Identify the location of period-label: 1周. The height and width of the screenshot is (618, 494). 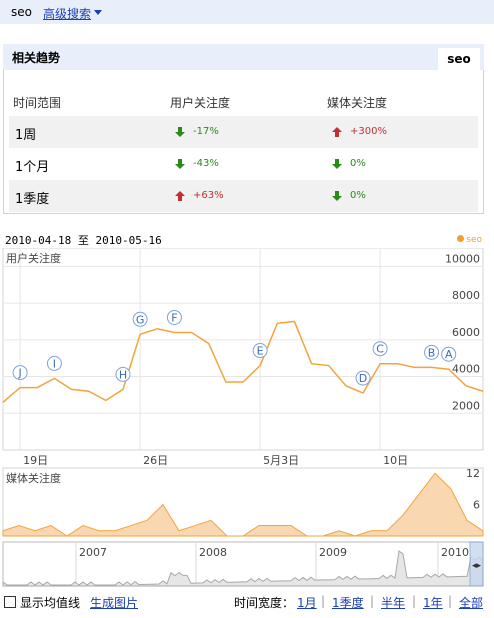
(26, 135).